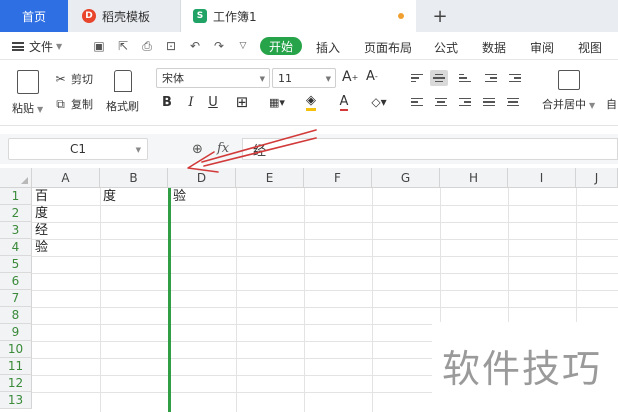 Image resolution: width=618 pixels, height=412 pixels. I want to click on undo-icon: ↶, so click(195, 46).